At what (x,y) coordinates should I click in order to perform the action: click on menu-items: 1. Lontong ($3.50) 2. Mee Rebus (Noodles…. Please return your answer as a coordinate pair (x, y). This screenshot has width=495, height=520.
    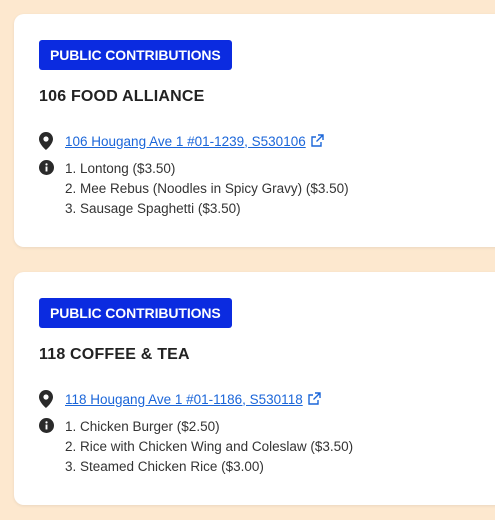
    Looking at the image, I should click on (207, 189).